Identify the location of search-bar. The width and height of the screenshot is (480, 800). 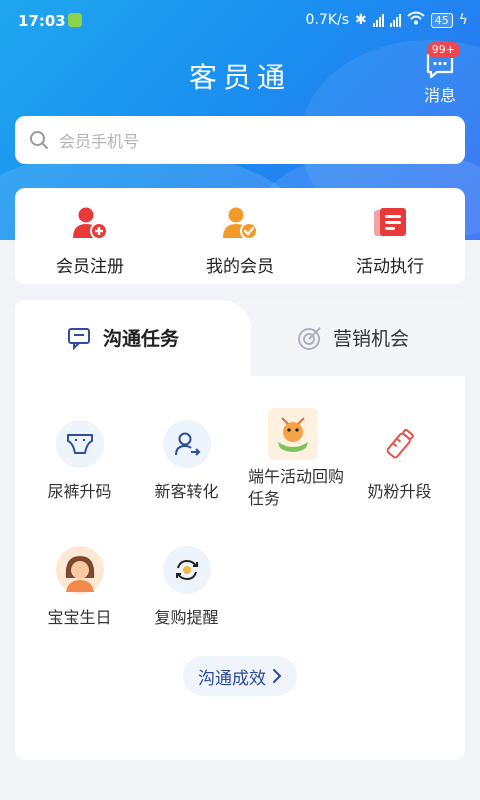
(240, 140).